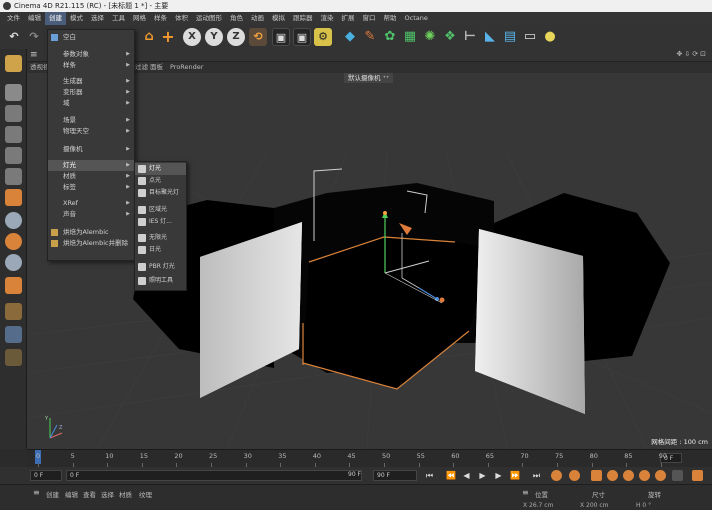  What do you see at coordinates (118, 18) in the screenshot?
I see `menu-item: 工具` at bounding box center [118, 18].